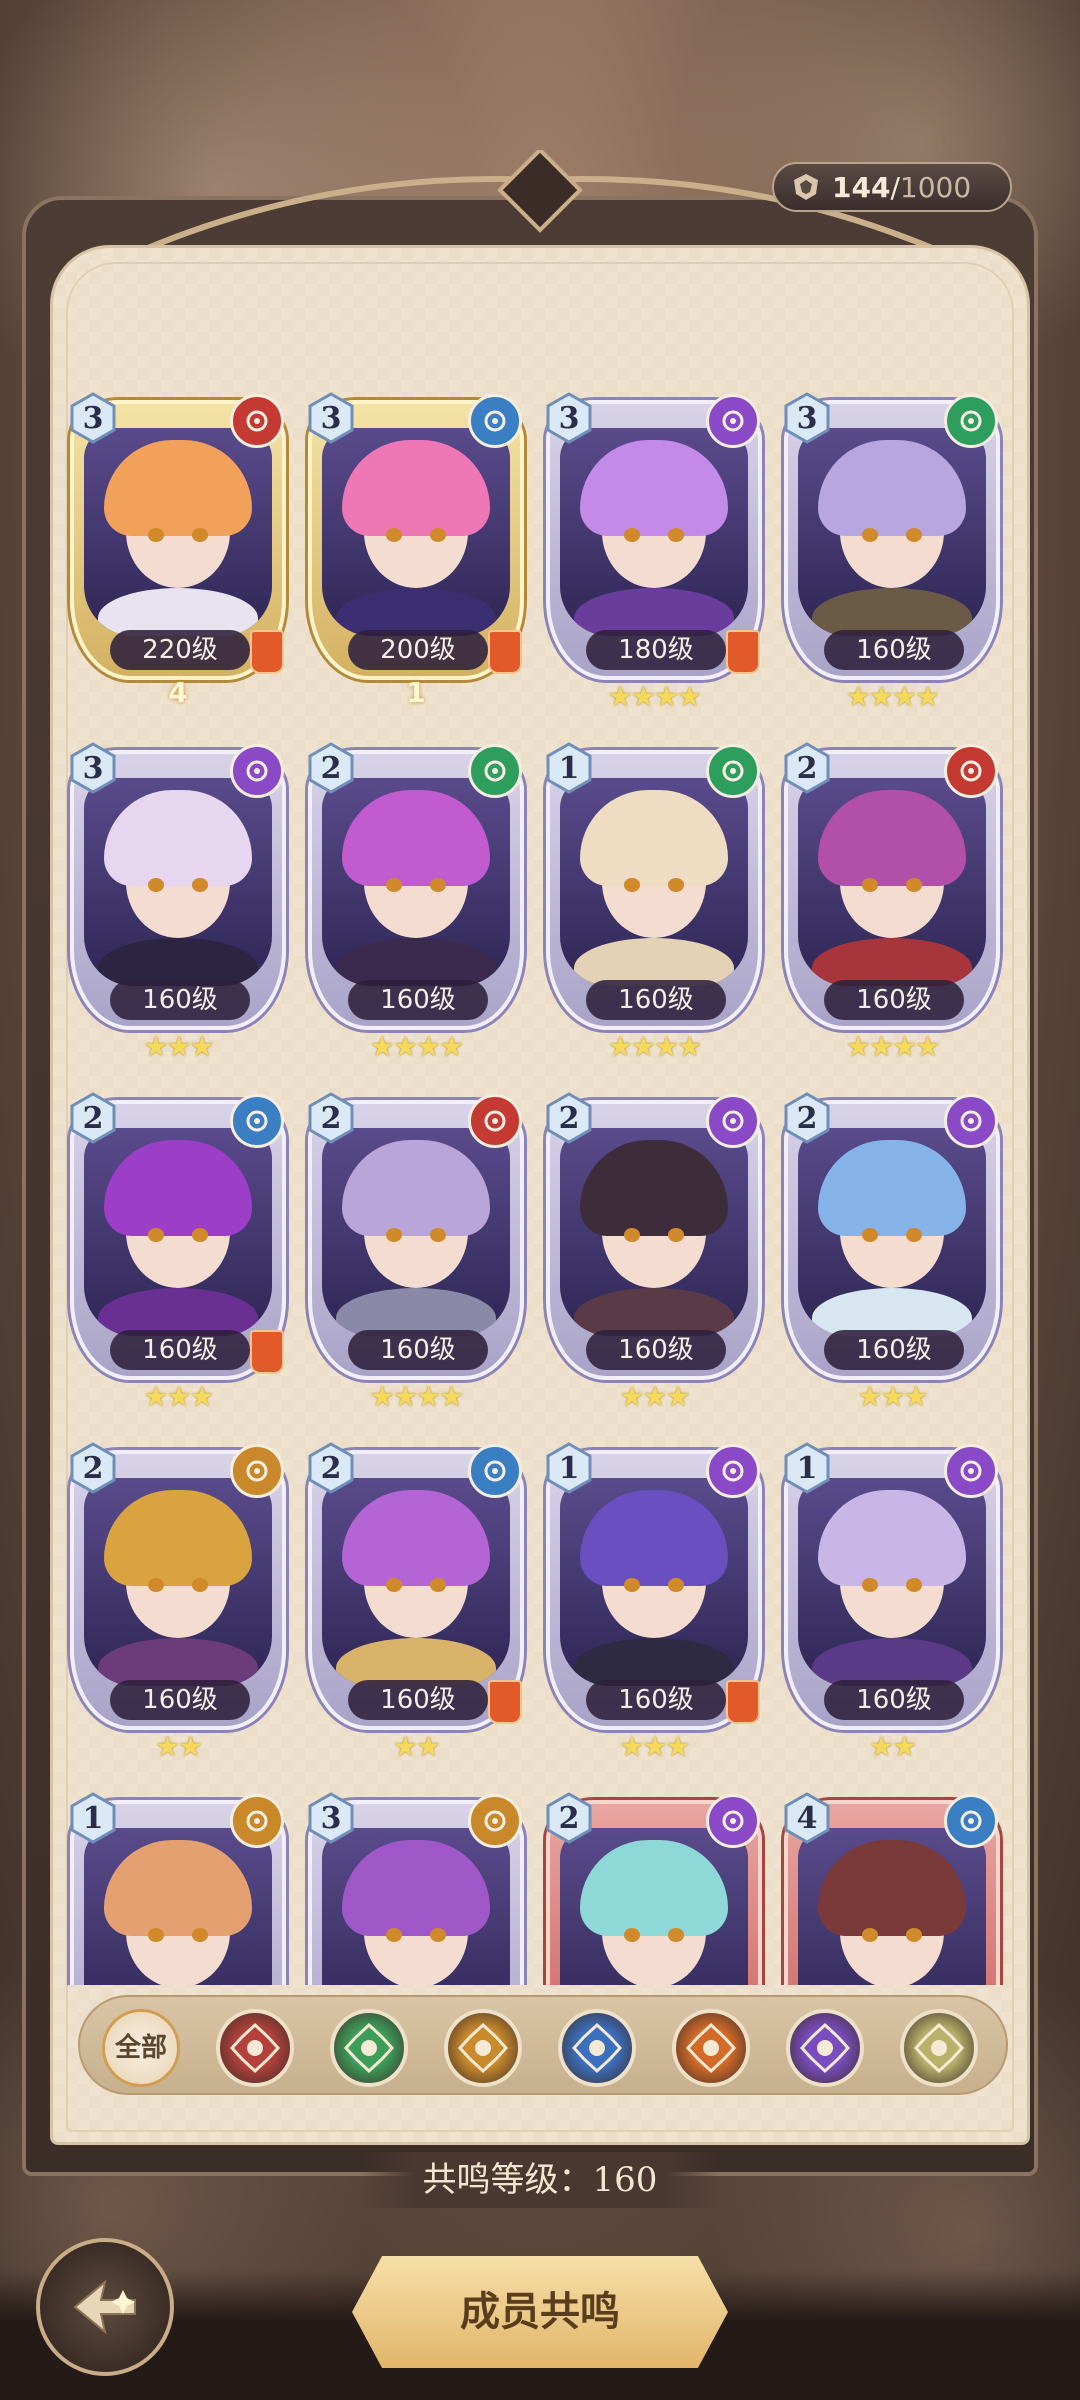 This screenshot has height=2400, width=1080. I want to click on nature-element-icon, so click(495, 771).